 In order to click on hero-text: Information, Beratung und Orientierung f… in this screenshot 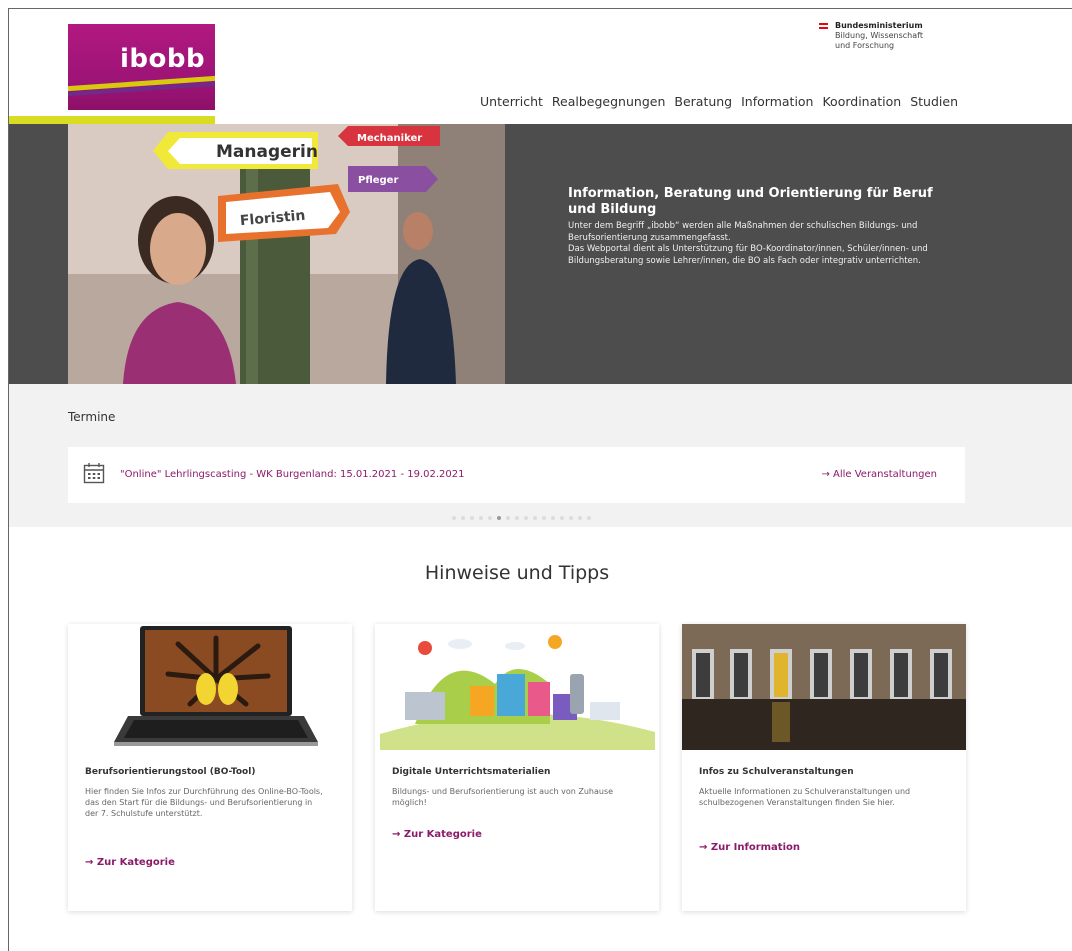, I will do `click(758, 226)`.